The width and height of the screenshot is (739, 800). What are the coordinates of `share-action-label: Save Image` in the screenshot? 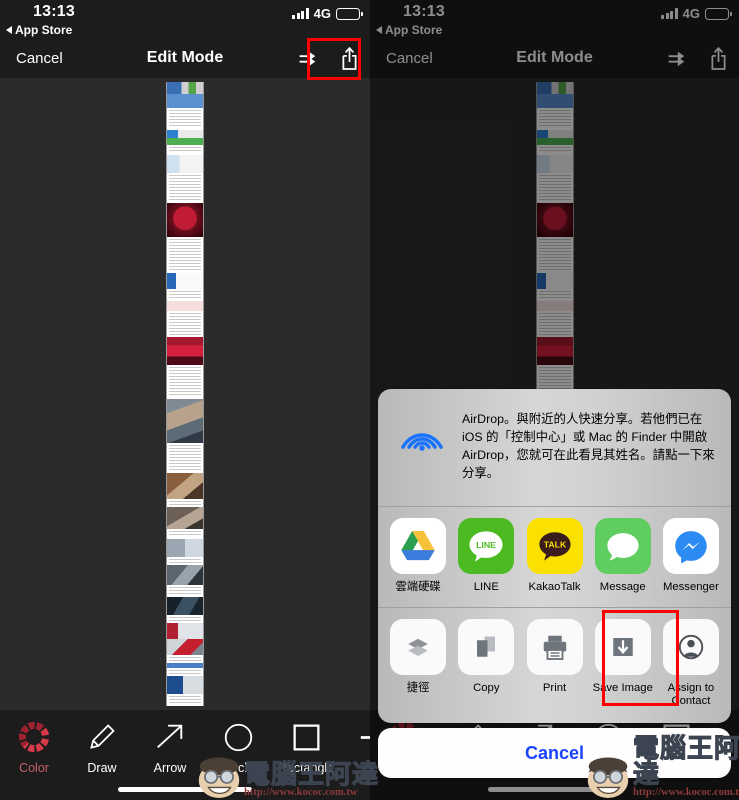 It's located at (622, 687).